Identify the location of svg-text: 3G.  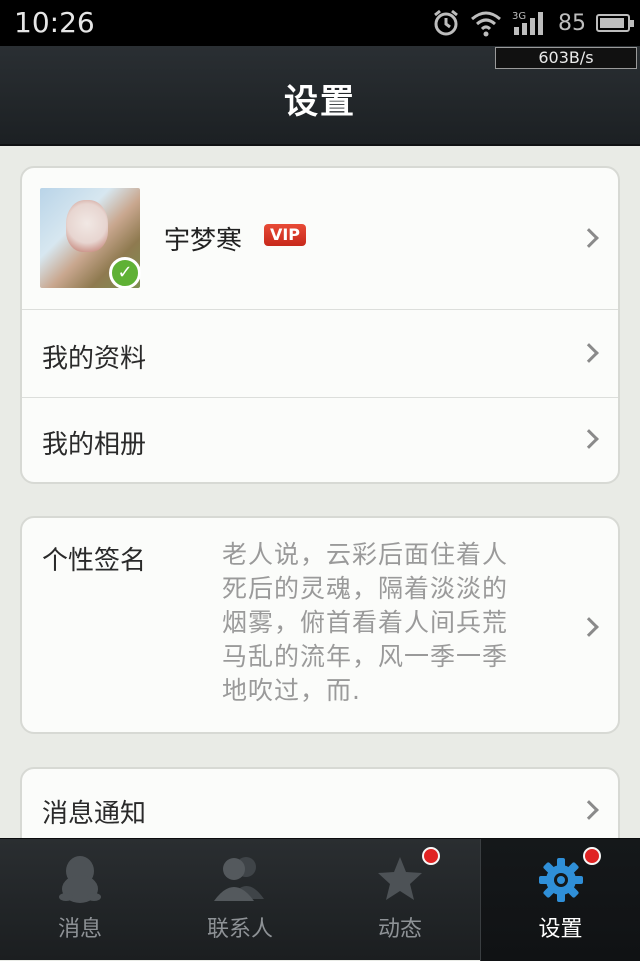
(519, 16).